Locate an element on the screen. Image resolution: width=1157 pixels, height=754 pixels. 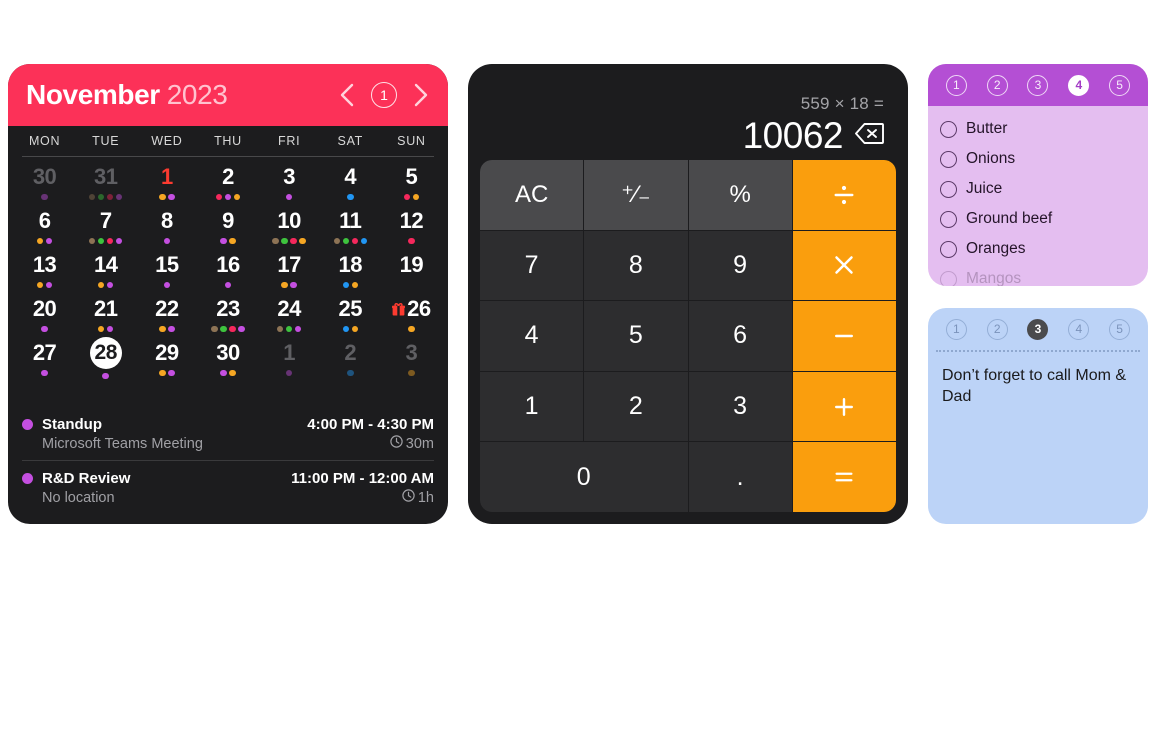
calendar-day-cell: 6 is located at coordinates (44, 227).